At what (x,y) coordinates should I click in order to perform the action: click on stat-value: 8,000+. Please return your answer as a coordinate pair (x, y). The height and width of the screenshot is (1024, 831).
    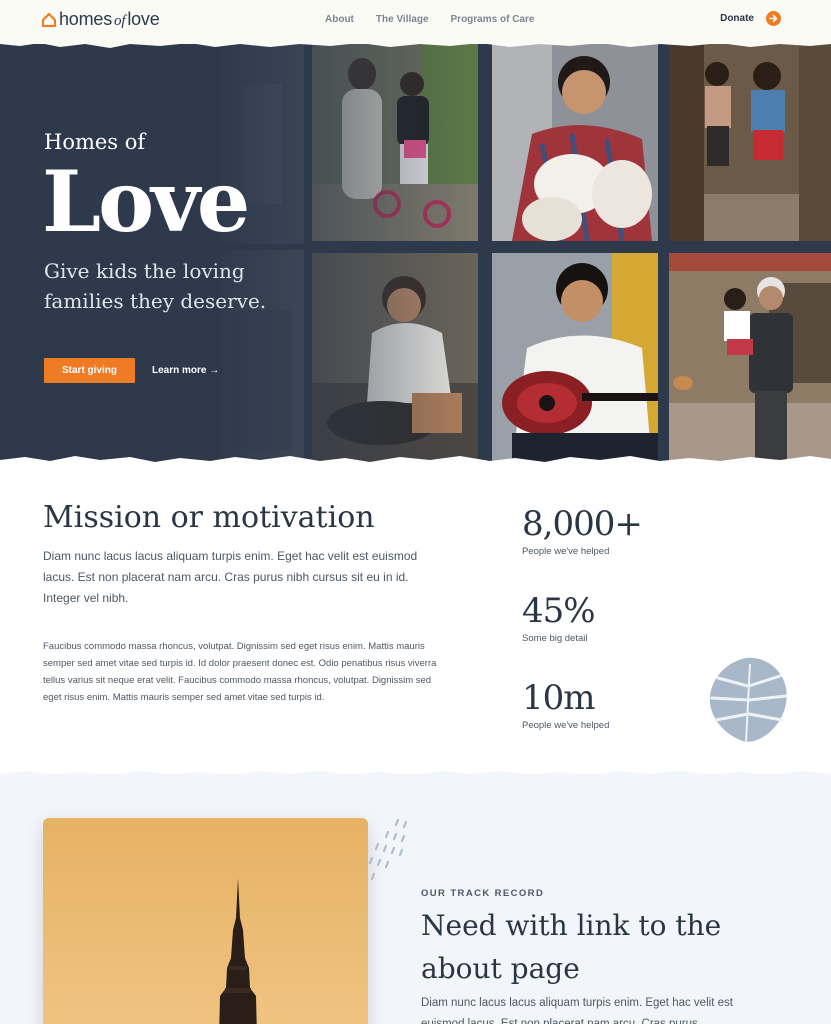
    Looking at the image, I should click on (582, 524).